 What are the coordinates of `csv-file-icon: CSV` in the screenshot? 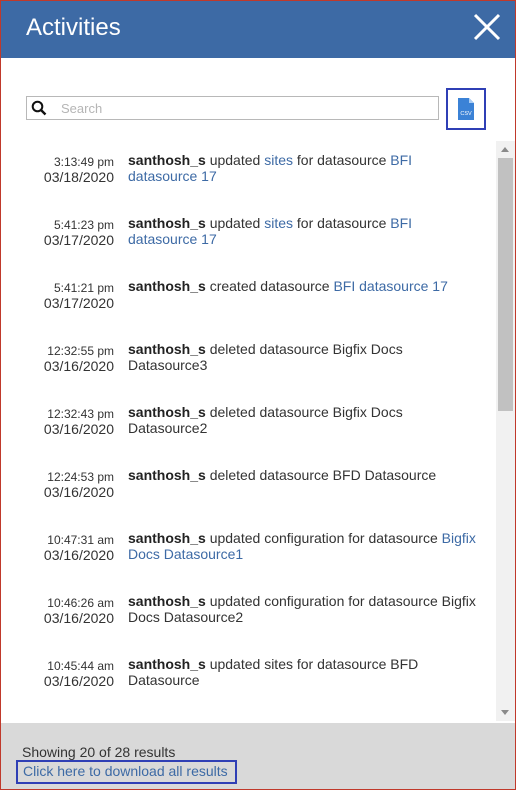 It's located at (466, 109).